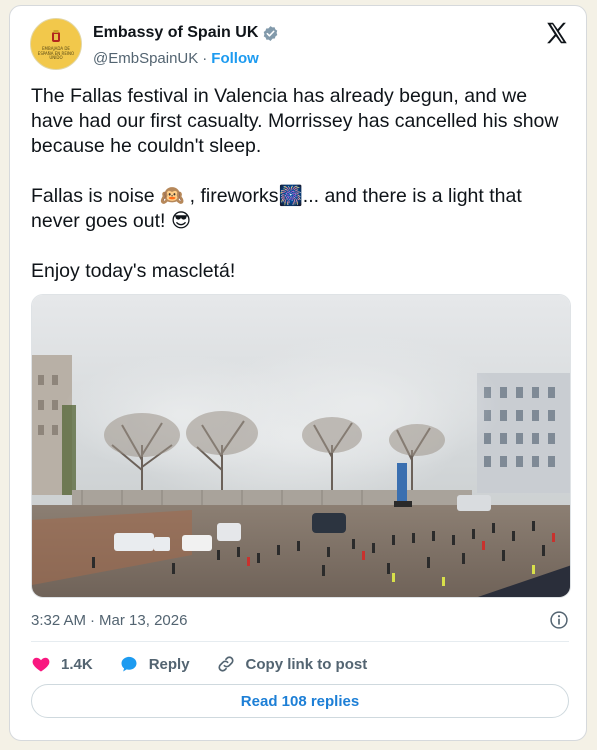 This screenshot has width=597, height=750. What do you see at coordinates (235, 58) in the screenshot?
I see `follow-button: Follow` at bounding box center [235, 58].